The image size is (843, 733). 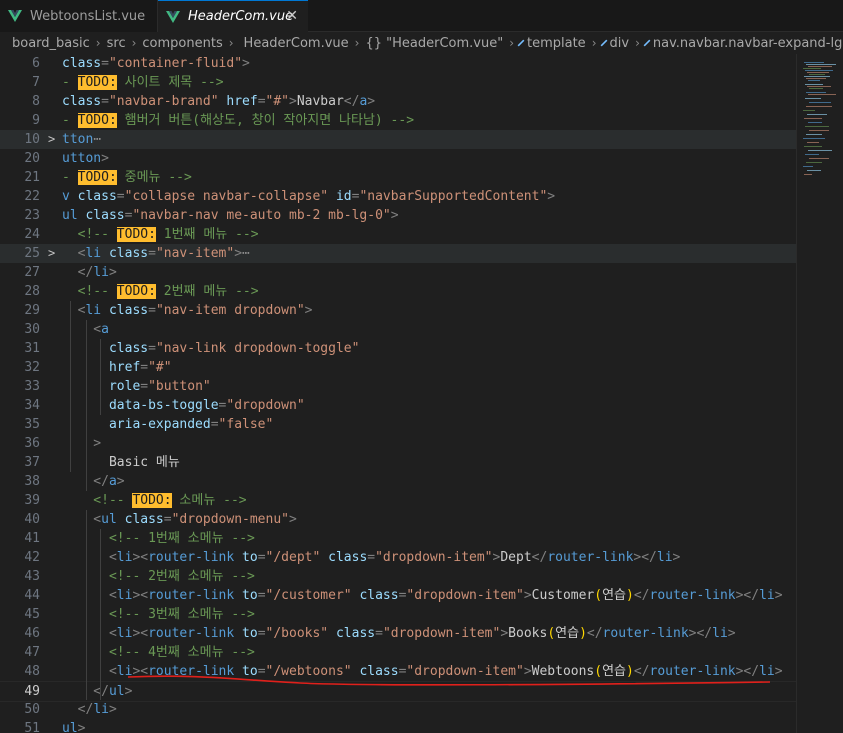 I want to click on code-line: 27 </li>, so click(x=398, y=272).